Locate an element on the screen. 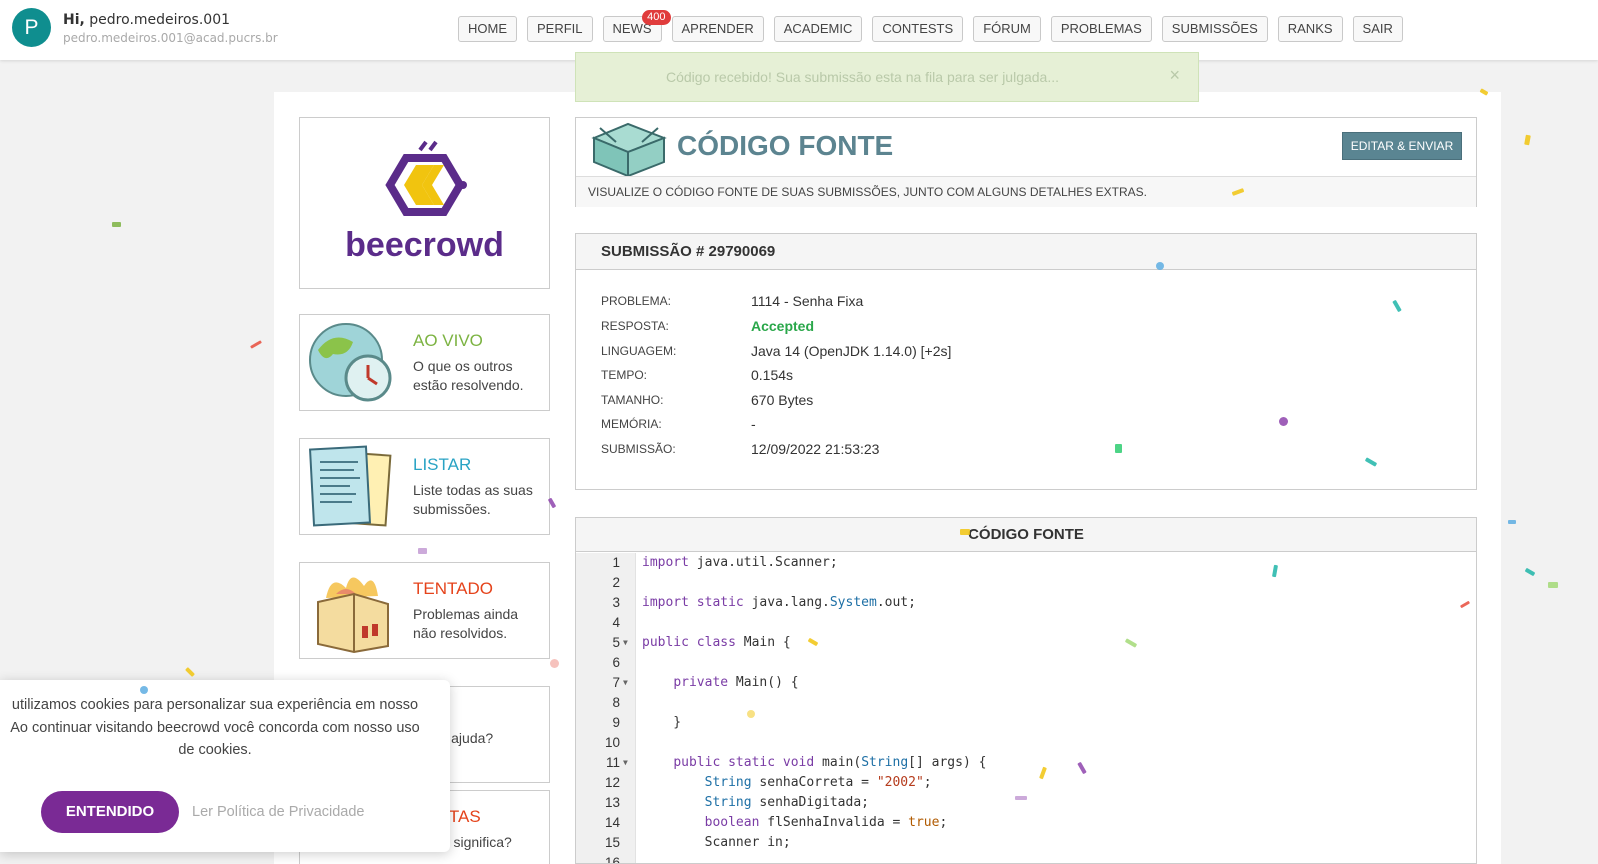  code-text: public static void main(String[] args) { is located at coordinates (830, 762).